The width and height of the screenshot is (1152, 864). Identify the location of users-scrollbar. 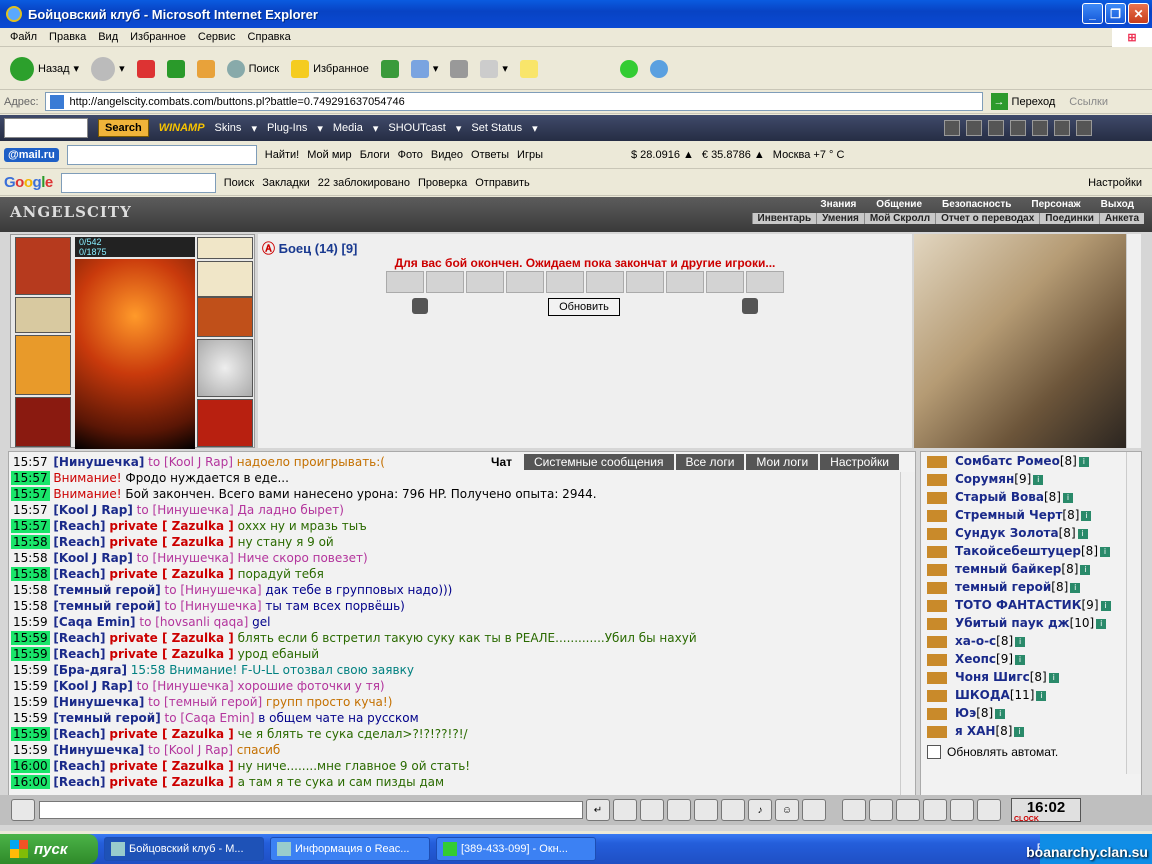
(1133, 613).